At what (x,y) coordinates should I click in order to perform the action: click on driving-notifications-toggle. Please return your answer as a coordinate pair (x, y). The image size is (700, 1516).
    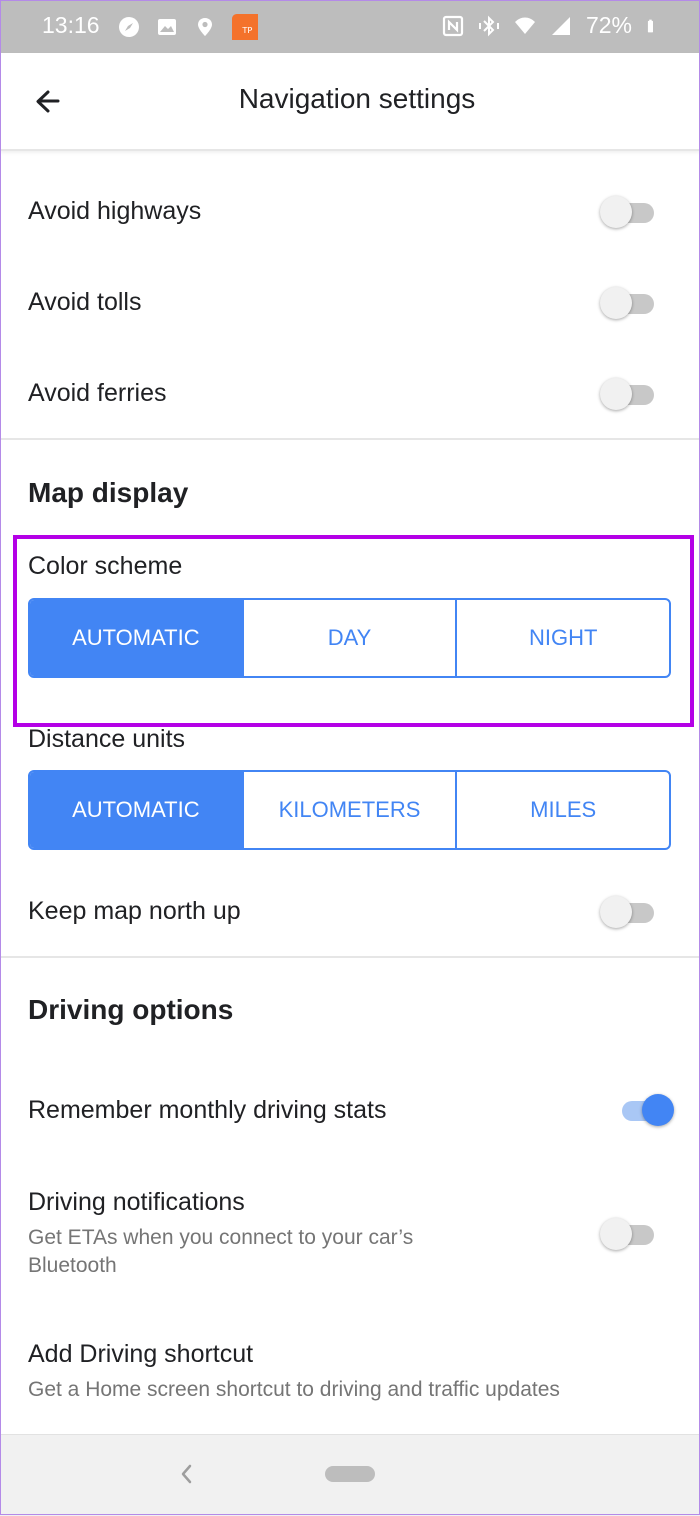
    Looking at the image, I should click on (627, 1234).